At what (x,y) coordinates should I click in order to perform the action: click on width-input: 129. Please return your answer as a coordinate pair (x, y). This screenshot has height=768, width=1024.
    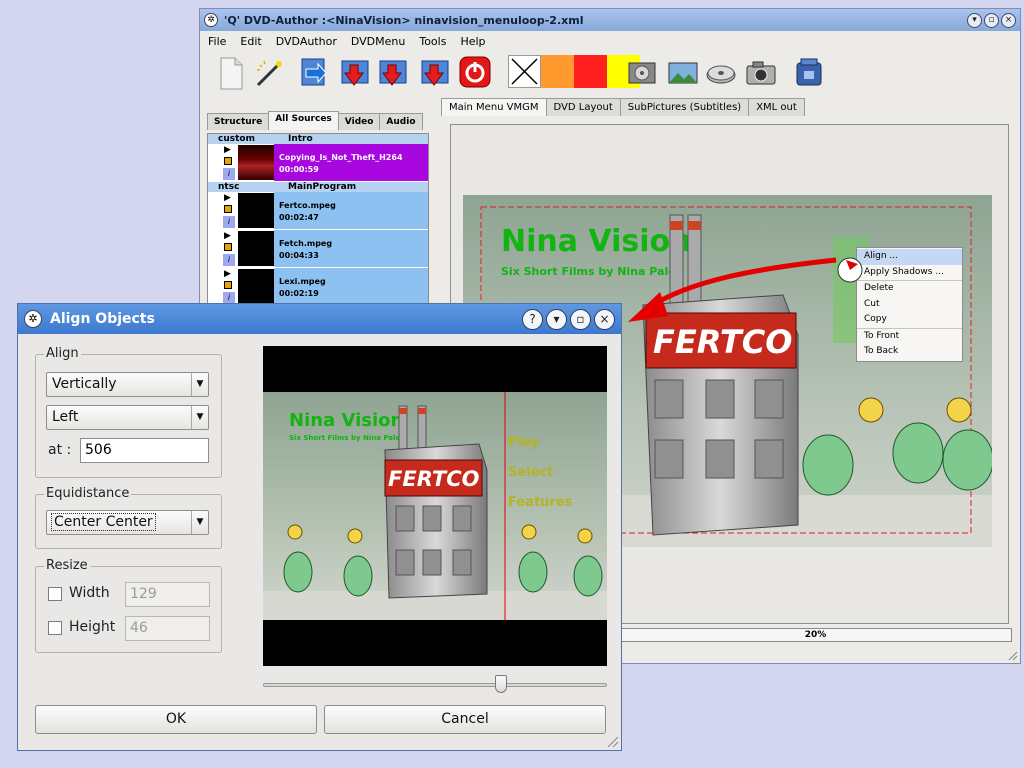
    Looking at the image, I should click on (167, 594).